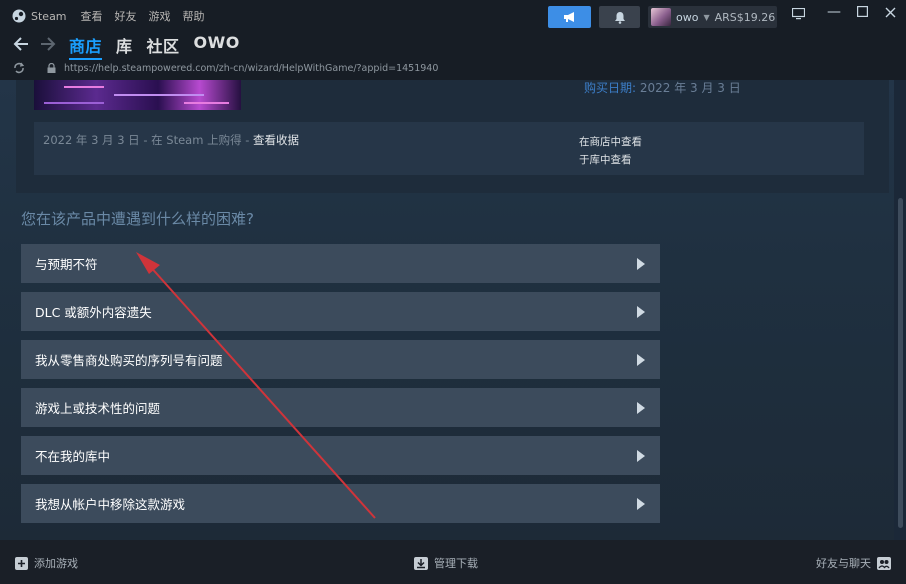 Image resolution: width=906 pixels, height=584 pixels. I want to click on steam-logo: Steam, so click(39, 16).